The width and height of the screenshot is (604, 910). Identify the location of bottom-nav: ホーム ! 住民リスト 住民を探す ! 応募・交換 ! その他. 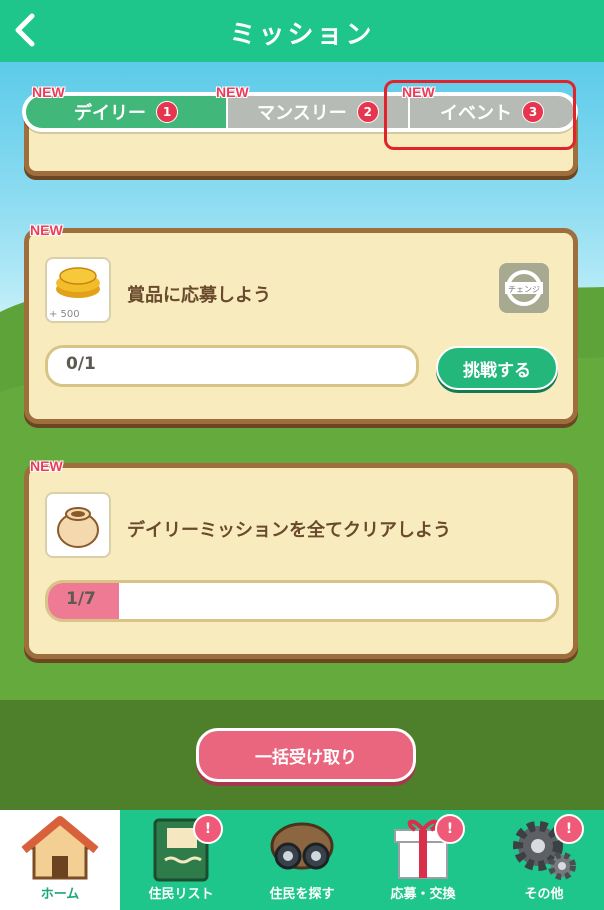
(302, 860).